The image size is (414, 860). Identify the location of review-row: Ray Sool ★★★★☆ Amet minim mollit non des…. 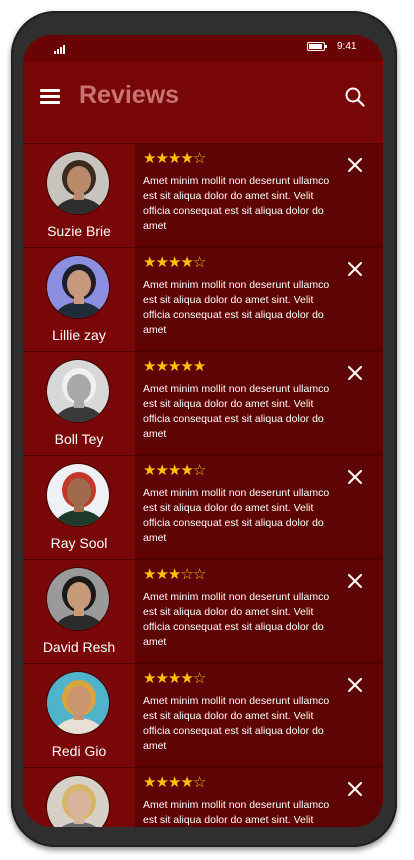
(203, 507).